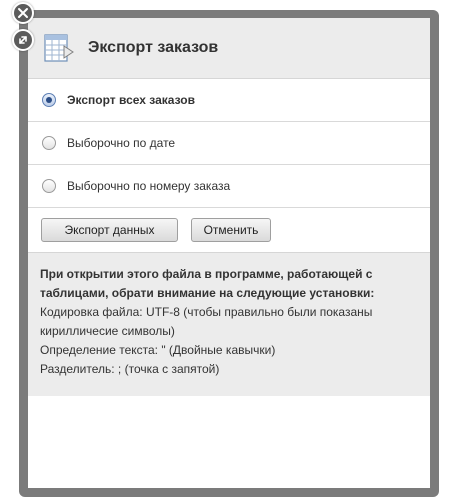  I want to click on radio-by-order-number, so click(49, 186).